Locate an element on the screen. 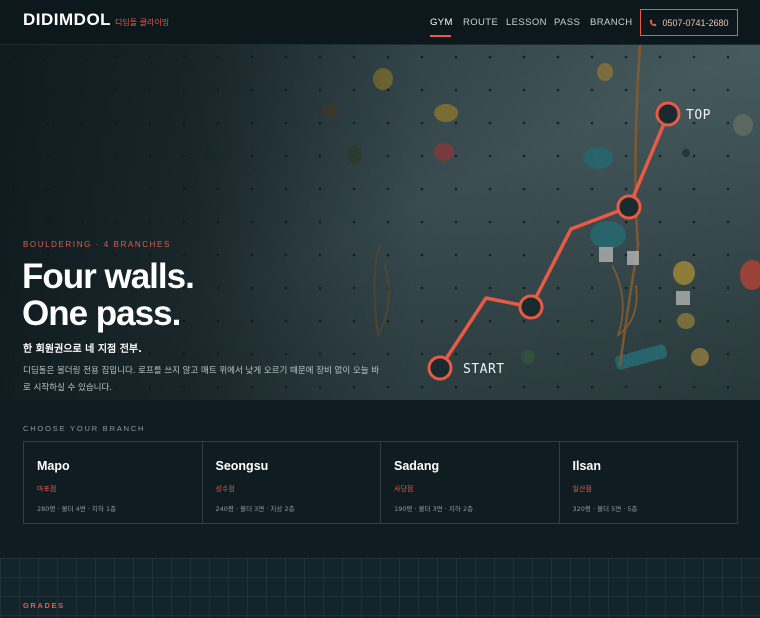 This screenshot has width=760, height=618. hero-headline: Four walls. One pass. is located at coordinates (108, 295).